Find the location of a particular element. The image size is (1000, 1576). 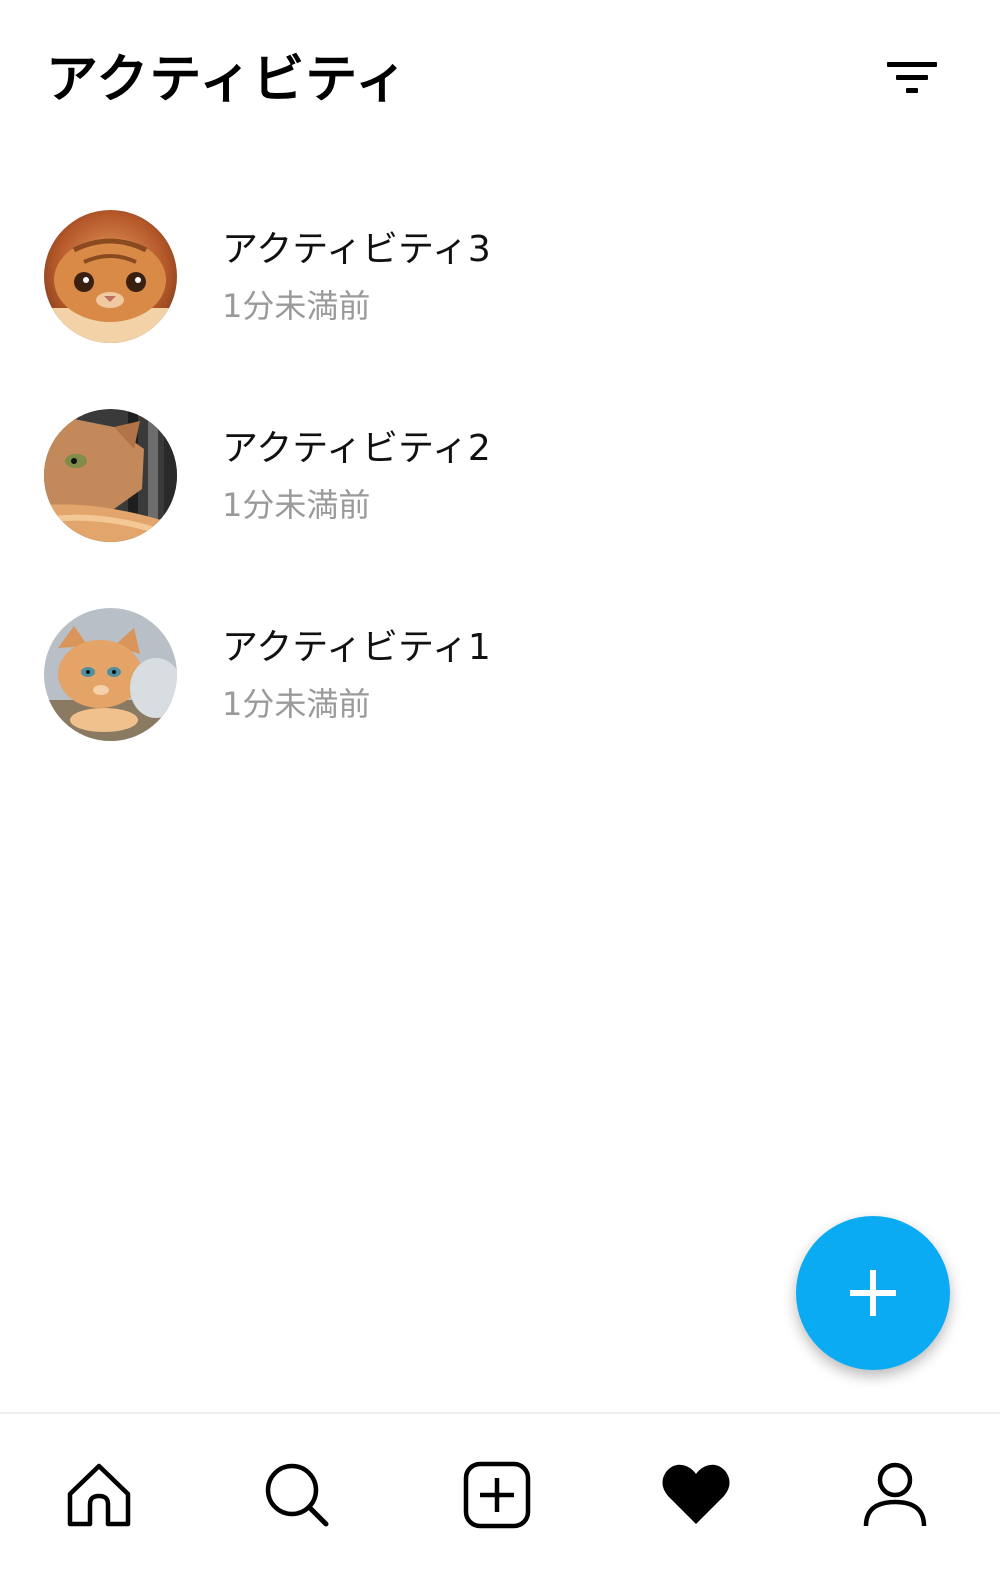

filter-button is located at coordinates (912, 78).